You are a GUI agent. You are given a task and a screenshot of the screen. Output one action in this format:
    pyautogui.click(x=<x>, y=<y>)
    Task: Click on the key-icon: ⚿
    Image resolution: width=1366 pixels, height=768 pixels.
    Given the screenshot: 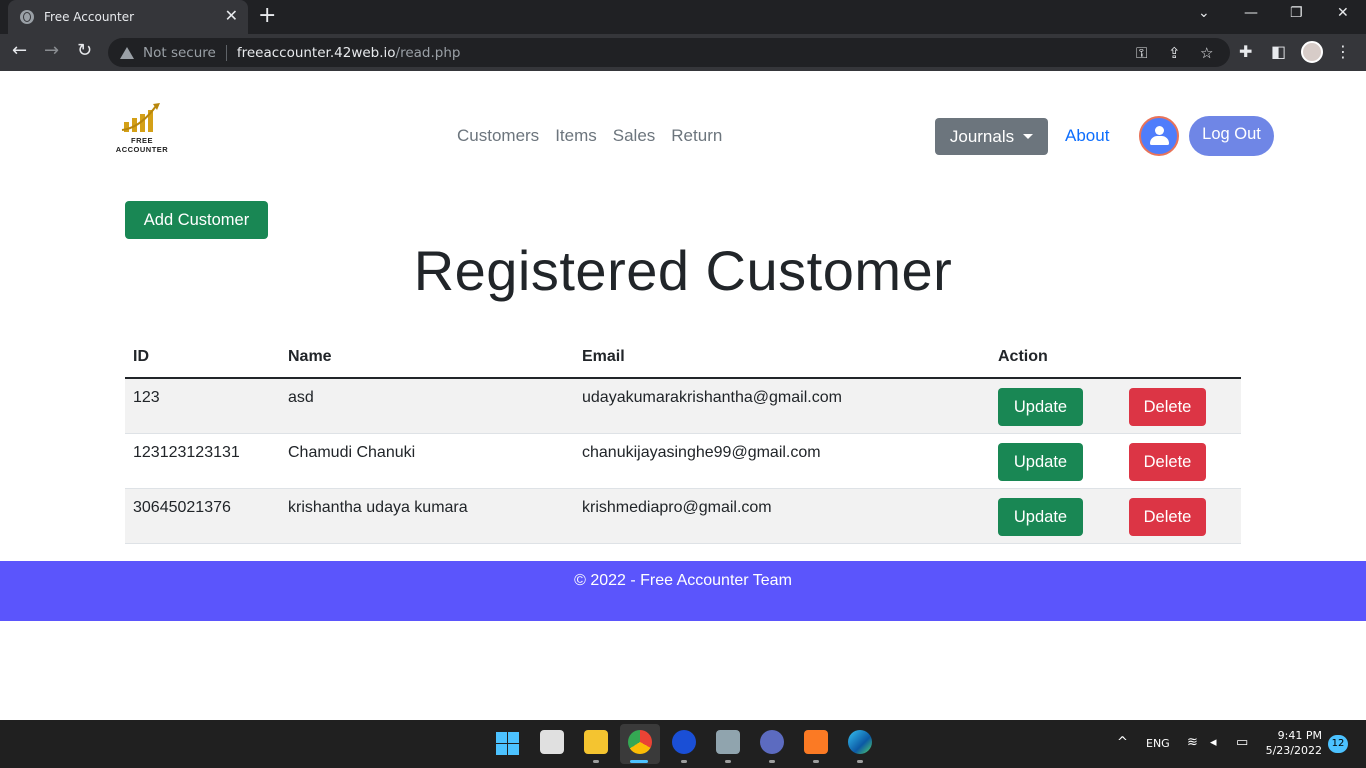 What is the action you would take?
    pyautogui.click(x=1141, y=53)
    